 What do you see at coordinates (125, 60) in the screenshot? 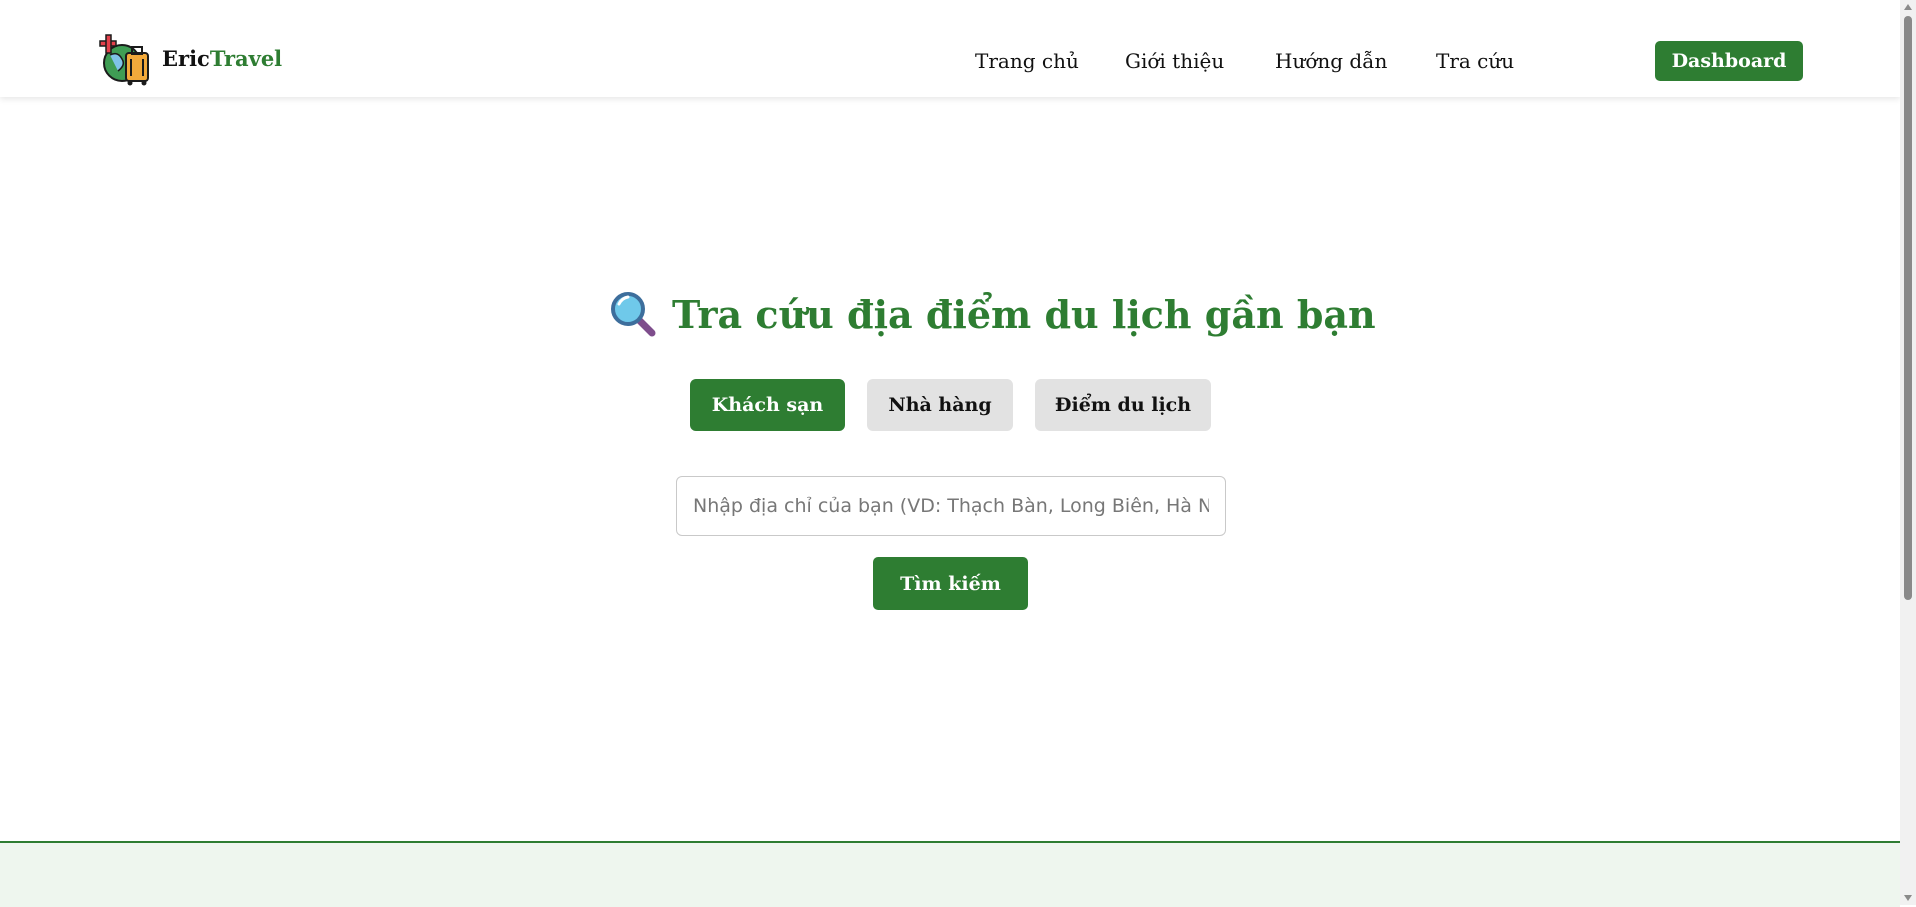
I see `travel-logo-icon` at bounding box center [125, 60].